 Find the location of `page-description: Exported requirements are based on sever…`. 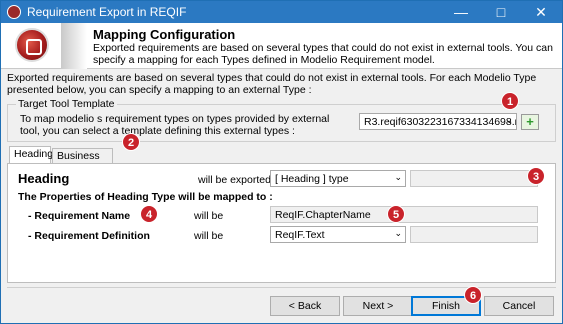

page-description: Exported requirements are based on sever… is located at coordinates (323, 54).